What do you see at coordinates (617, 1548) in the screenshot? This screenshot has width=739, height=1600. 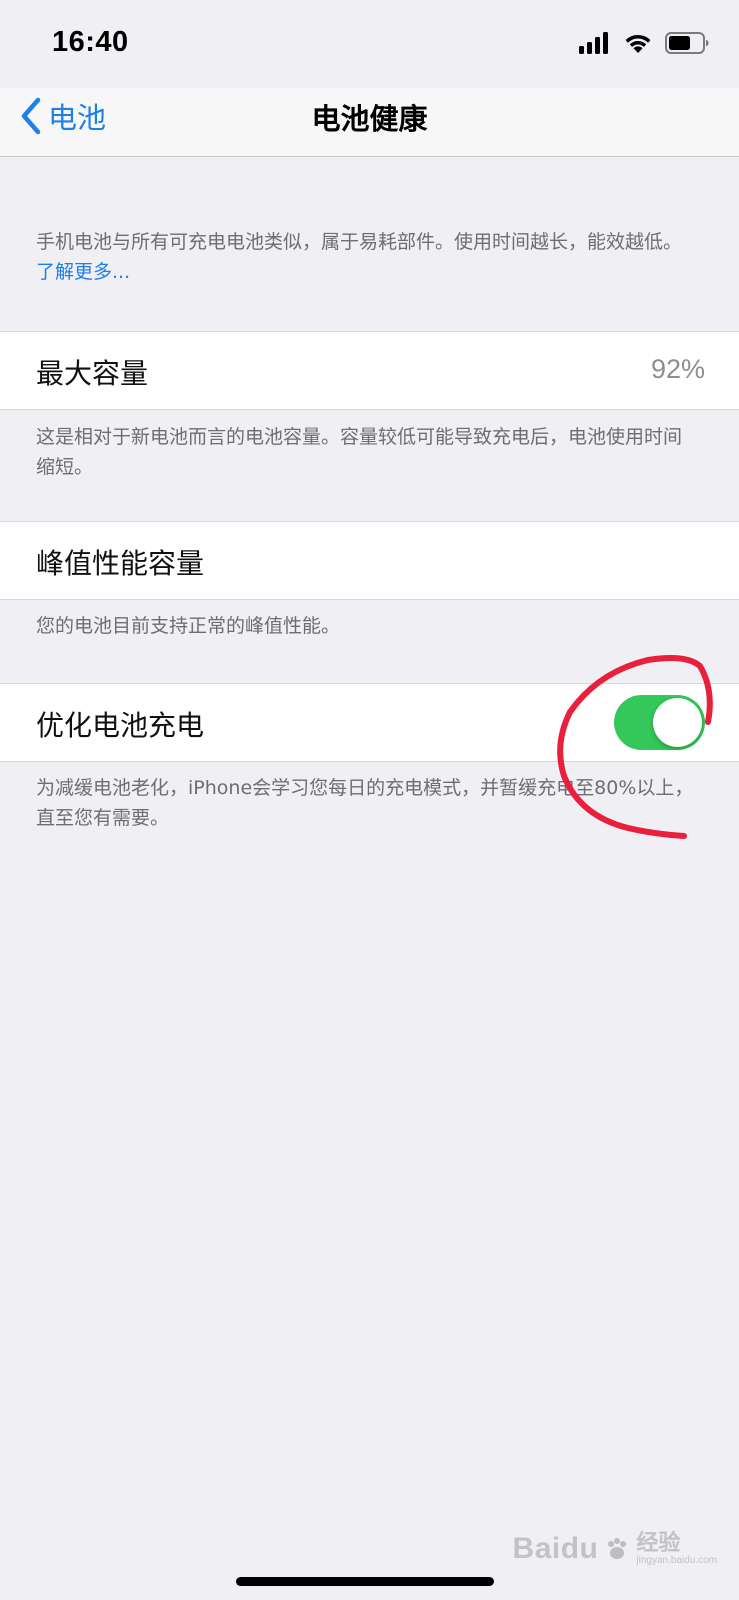 I see `paw-icon` at bounding box center [617, 1548].